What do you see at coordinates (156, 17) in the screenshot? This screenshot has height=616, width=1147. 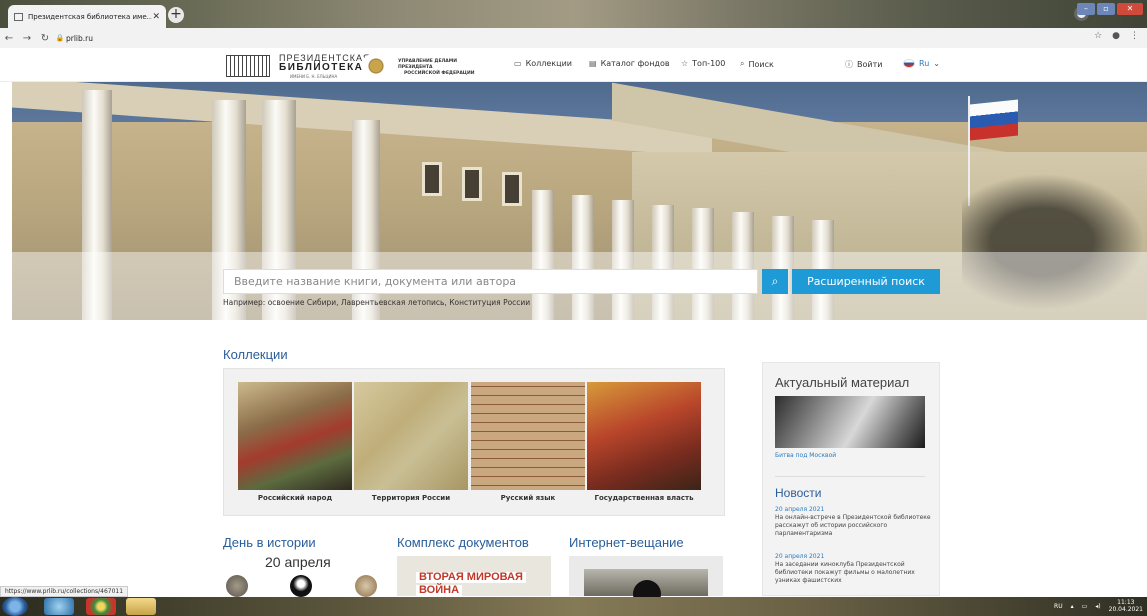 I see `close-tab-icon: ✕` at bounding box center [156, 17].